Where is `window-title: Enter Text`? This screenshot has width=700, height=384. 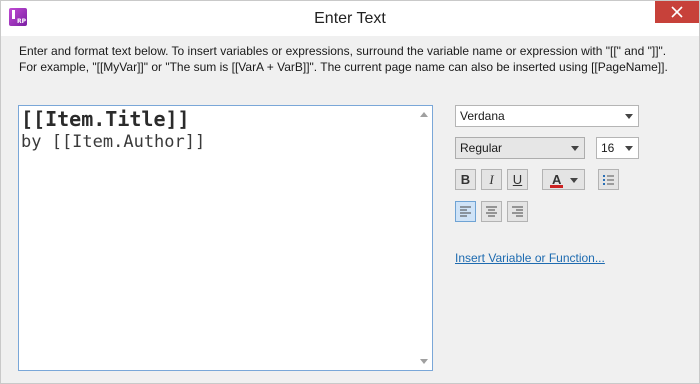
window-title: Enter Text is located at coordinates (350, 18).